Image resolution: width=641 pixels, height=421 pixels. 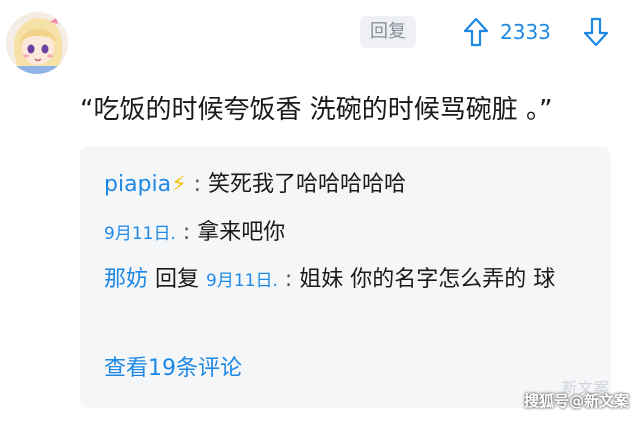 I want to click on reply-text: 拿来吧你, so click(x=241, y=232).